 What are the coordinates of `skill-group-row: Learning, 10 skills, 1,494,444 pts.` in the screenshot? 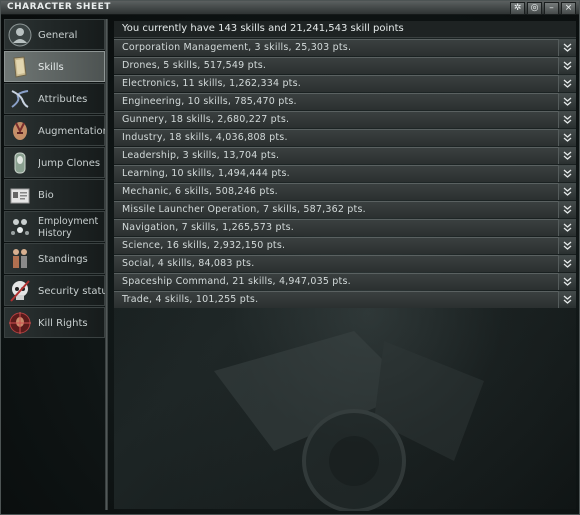 It's located at (345, 173).